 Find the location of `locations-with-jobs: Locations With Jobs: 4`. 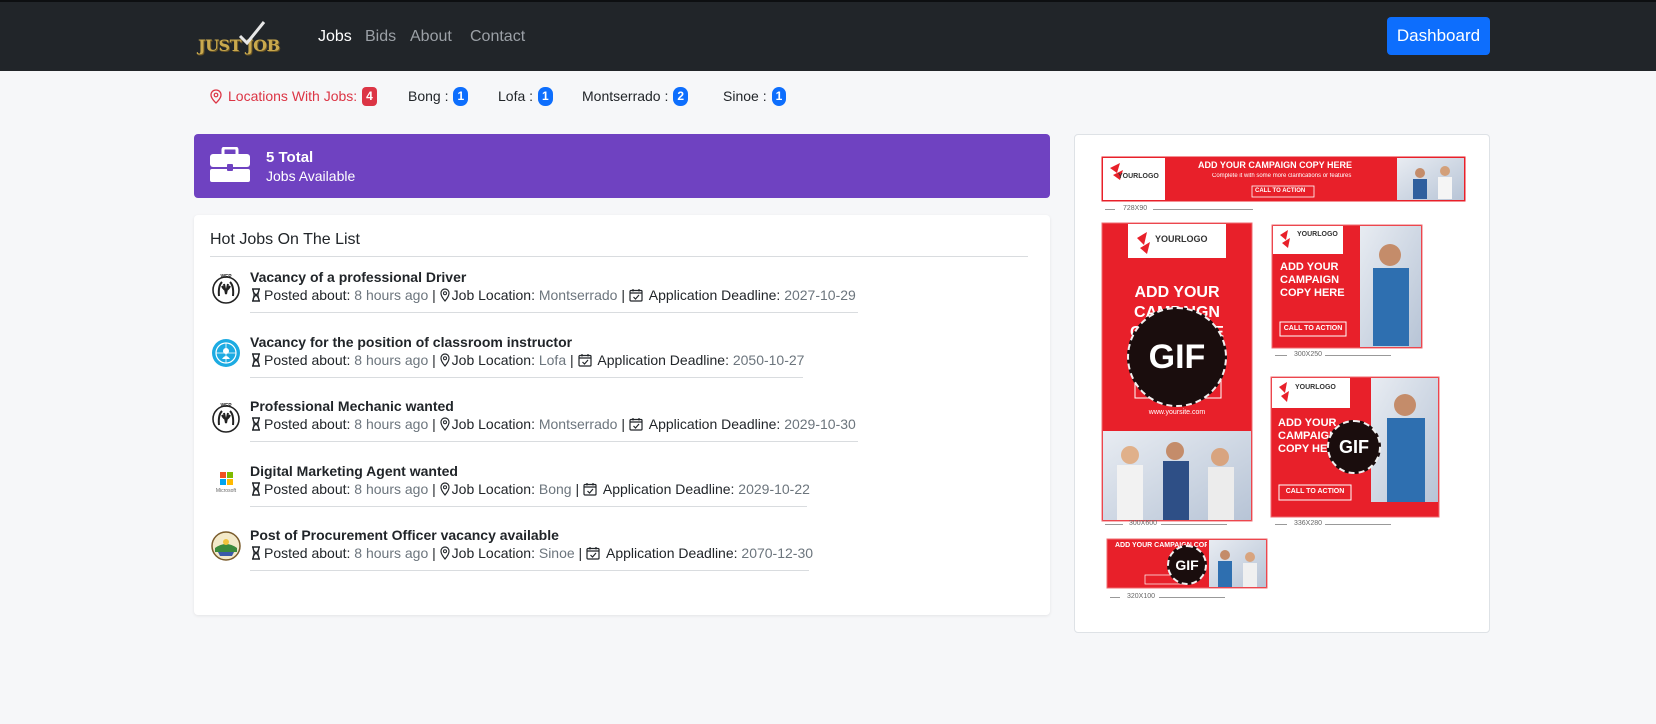

locations-with-jobs: Locations With Jobs: 4 is located at coordinates (293, 96).